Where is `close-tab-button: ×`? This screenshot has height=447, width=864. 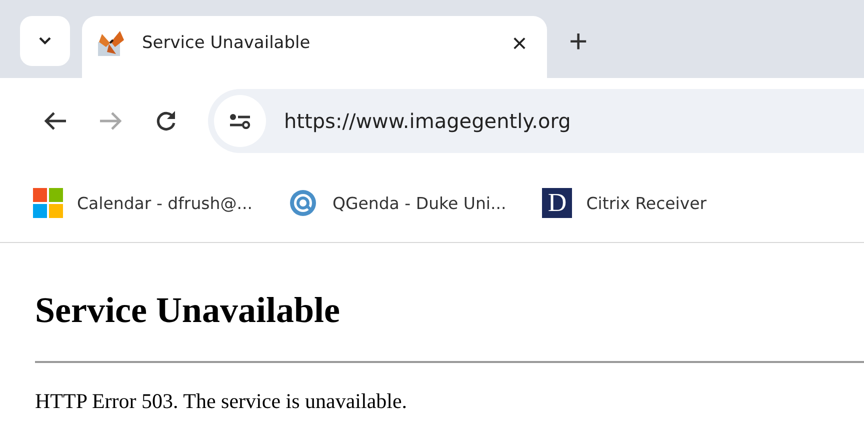 close-tab-button: × is located at coordinates (519, 43).